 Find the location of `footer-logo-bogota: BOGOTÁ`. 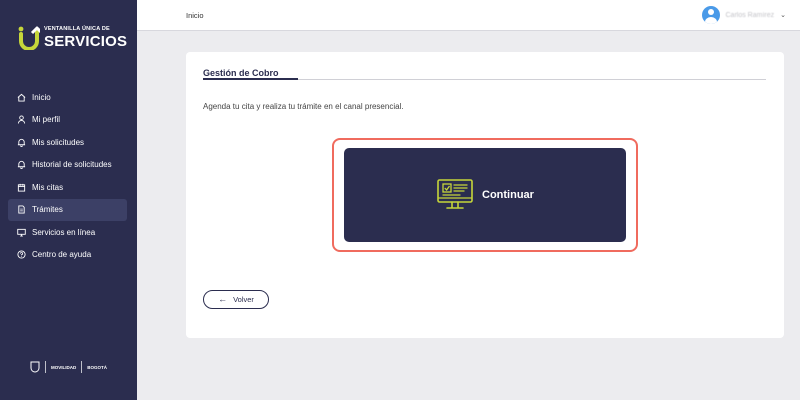

footer-logo-bogota: BOGOTÁ is located at coordinates (97, 367).